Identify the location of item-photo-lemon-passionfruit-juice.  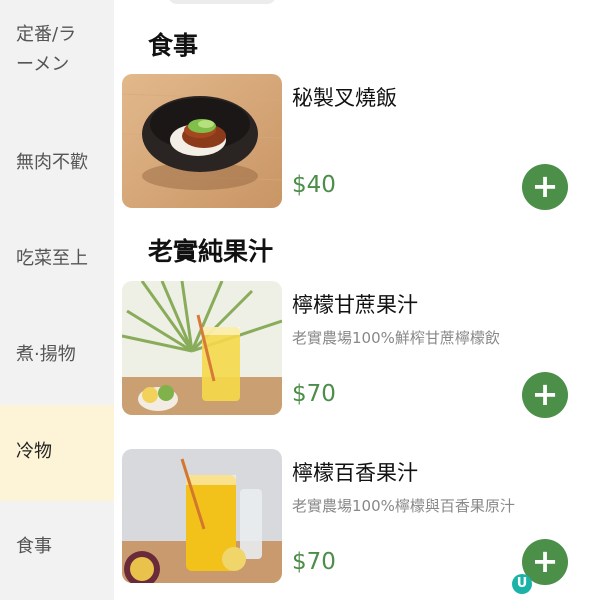
(202, 516).